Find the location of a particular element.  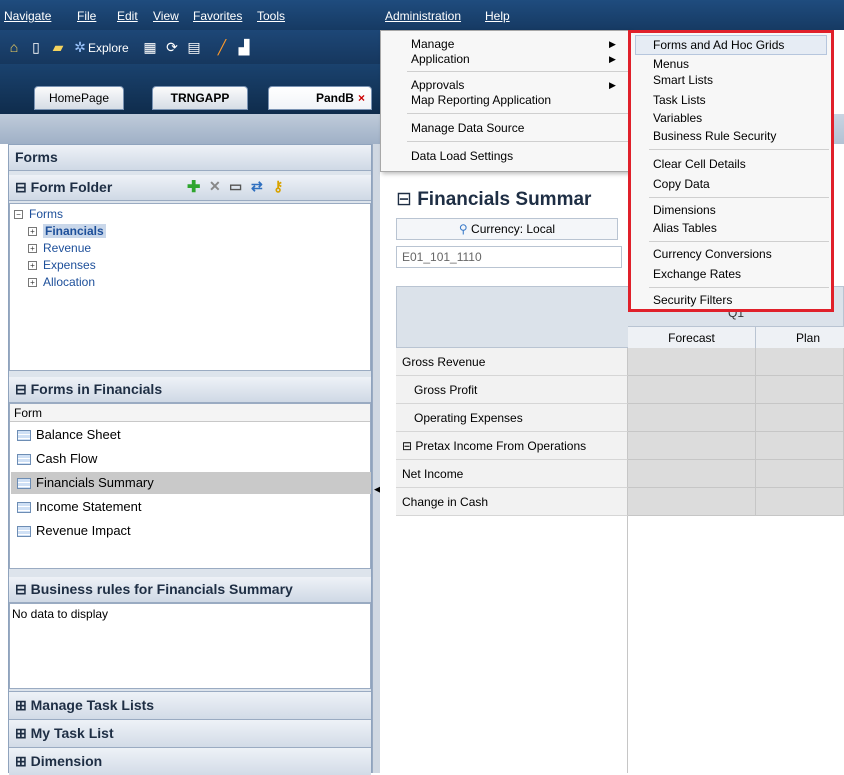

assign-access-icon: ⚷ is located at coordinates (278, 186).